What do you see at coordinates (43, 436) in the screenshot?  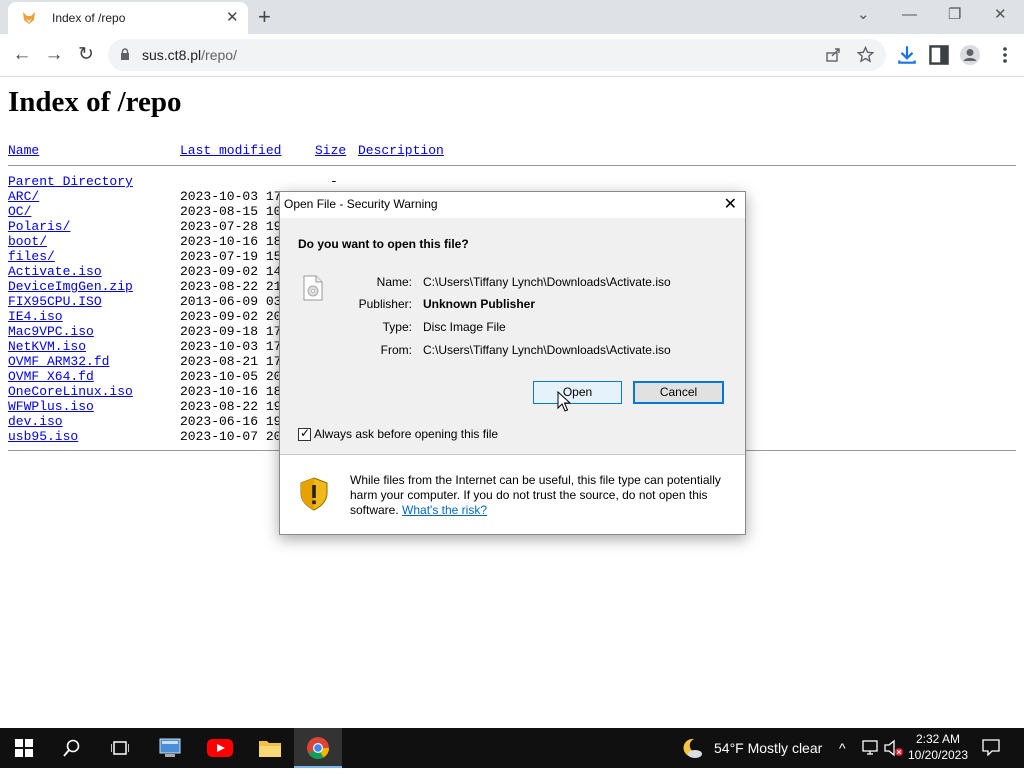 I see `file-link: usb95.iso` at bounding box center [43, 436].